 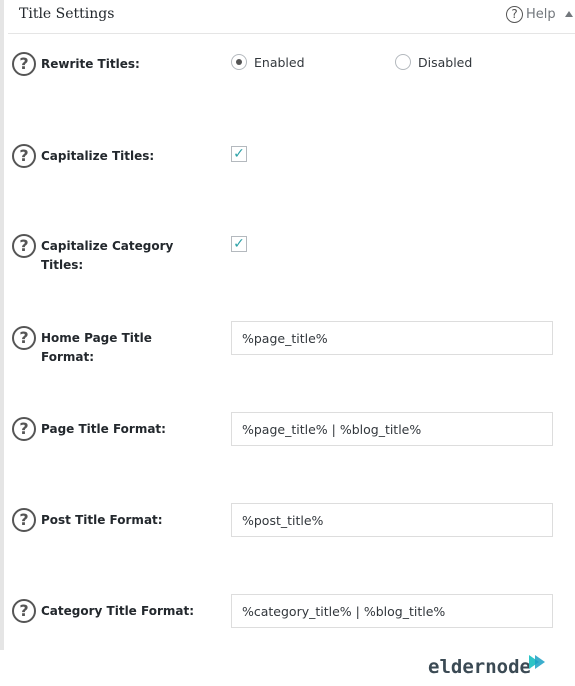 What do you see at coordinates (96, 347) in the screenshot?
I see `home-page-title-format-label: Home Page Title Format:` at bounding box center [96, 347].